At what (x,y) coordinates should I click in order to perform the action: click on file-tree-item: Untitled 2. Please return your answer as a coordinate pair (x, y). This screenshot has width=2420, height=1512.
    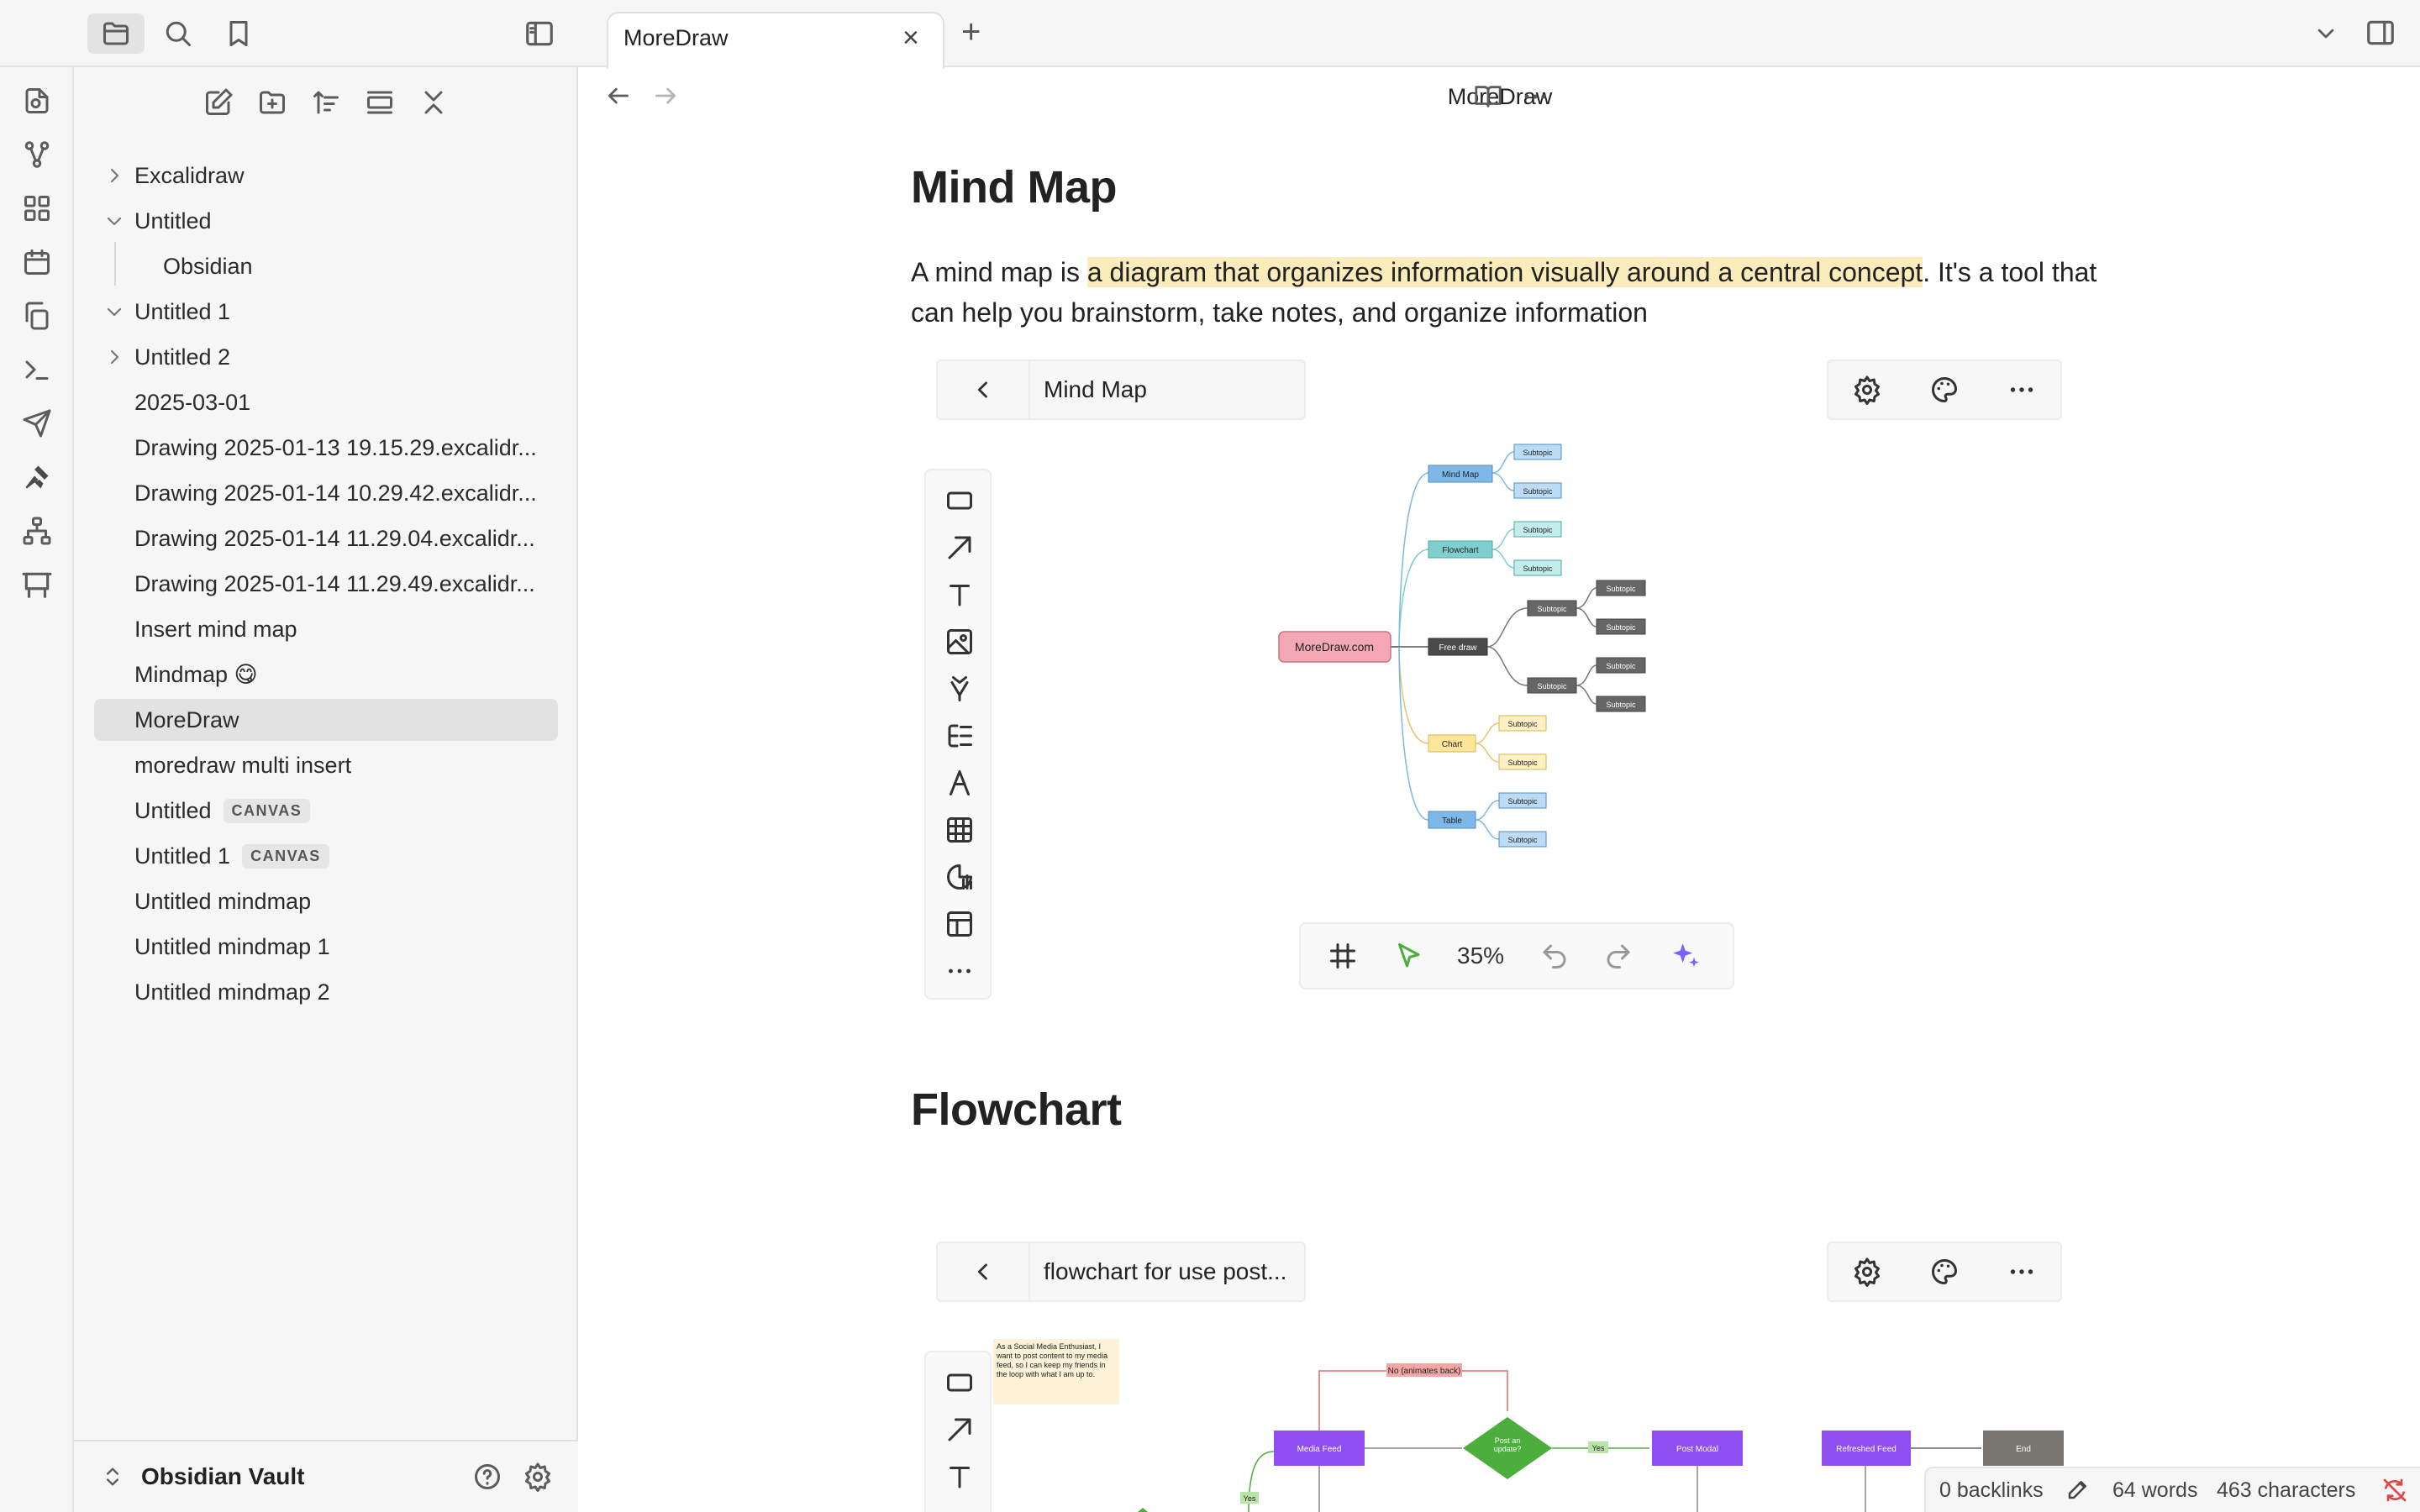
    Looking at the image, I should click on (326, 357).